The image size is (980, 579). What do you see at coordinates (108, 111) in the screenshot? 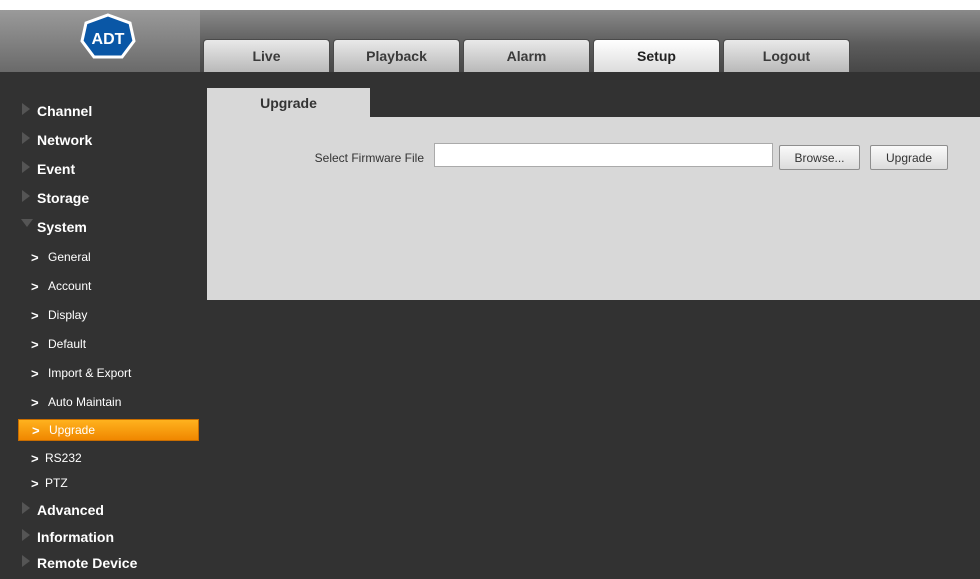
I see `sidebar-item-channel: Channel` at bounding box center [108, 111].